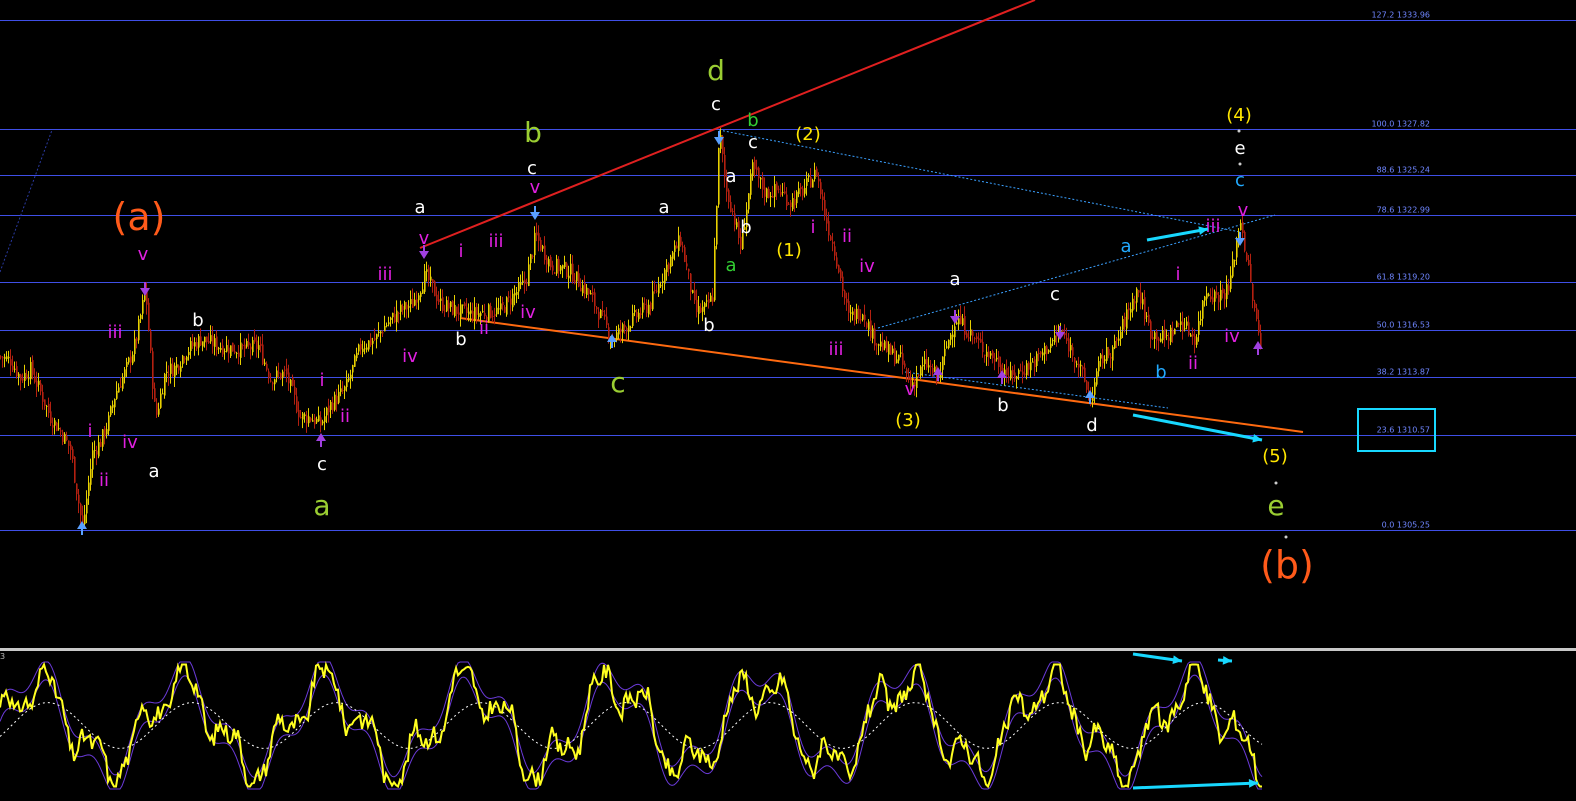 The height and width of the screenshot is (801, 1576). Describe the element at coordinates (631, 725) in the screenshot. I see `osc-signal-line` at that location.